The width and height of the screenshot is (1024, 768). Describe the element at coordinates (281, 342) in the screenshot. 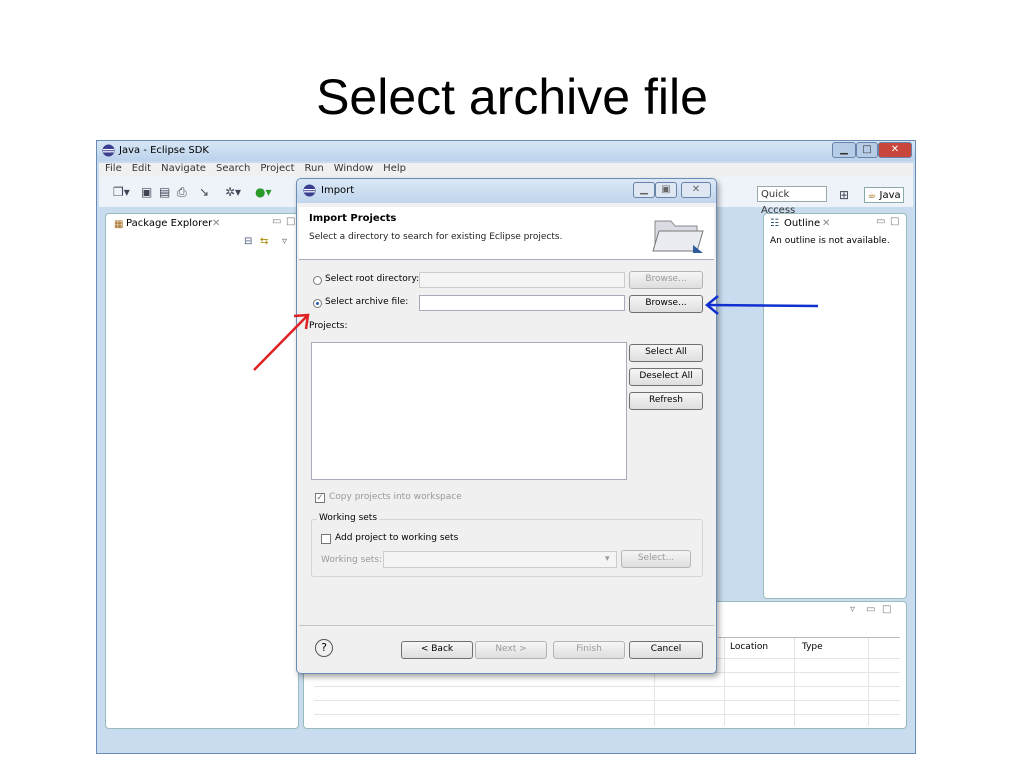

I see `red-arrow` at that location.